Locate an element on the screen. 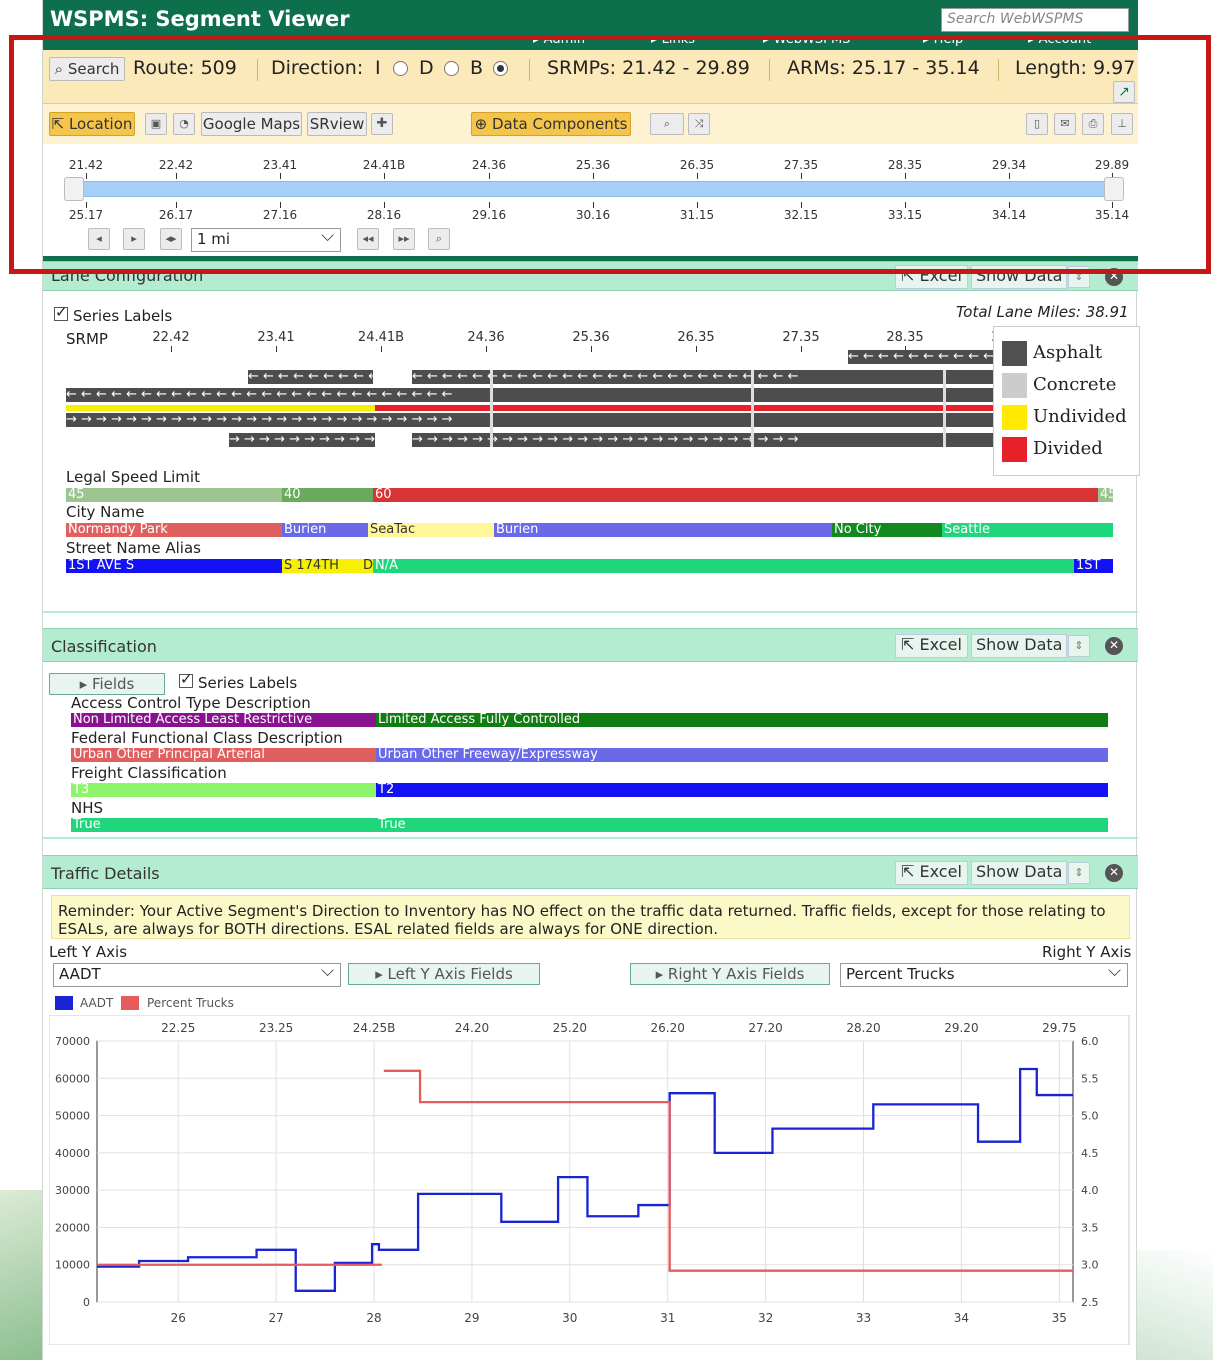 The width and height of the screenshot is (1213, 1360). plus-circle-icon: ⊕ is located at coordinates (481, 124).